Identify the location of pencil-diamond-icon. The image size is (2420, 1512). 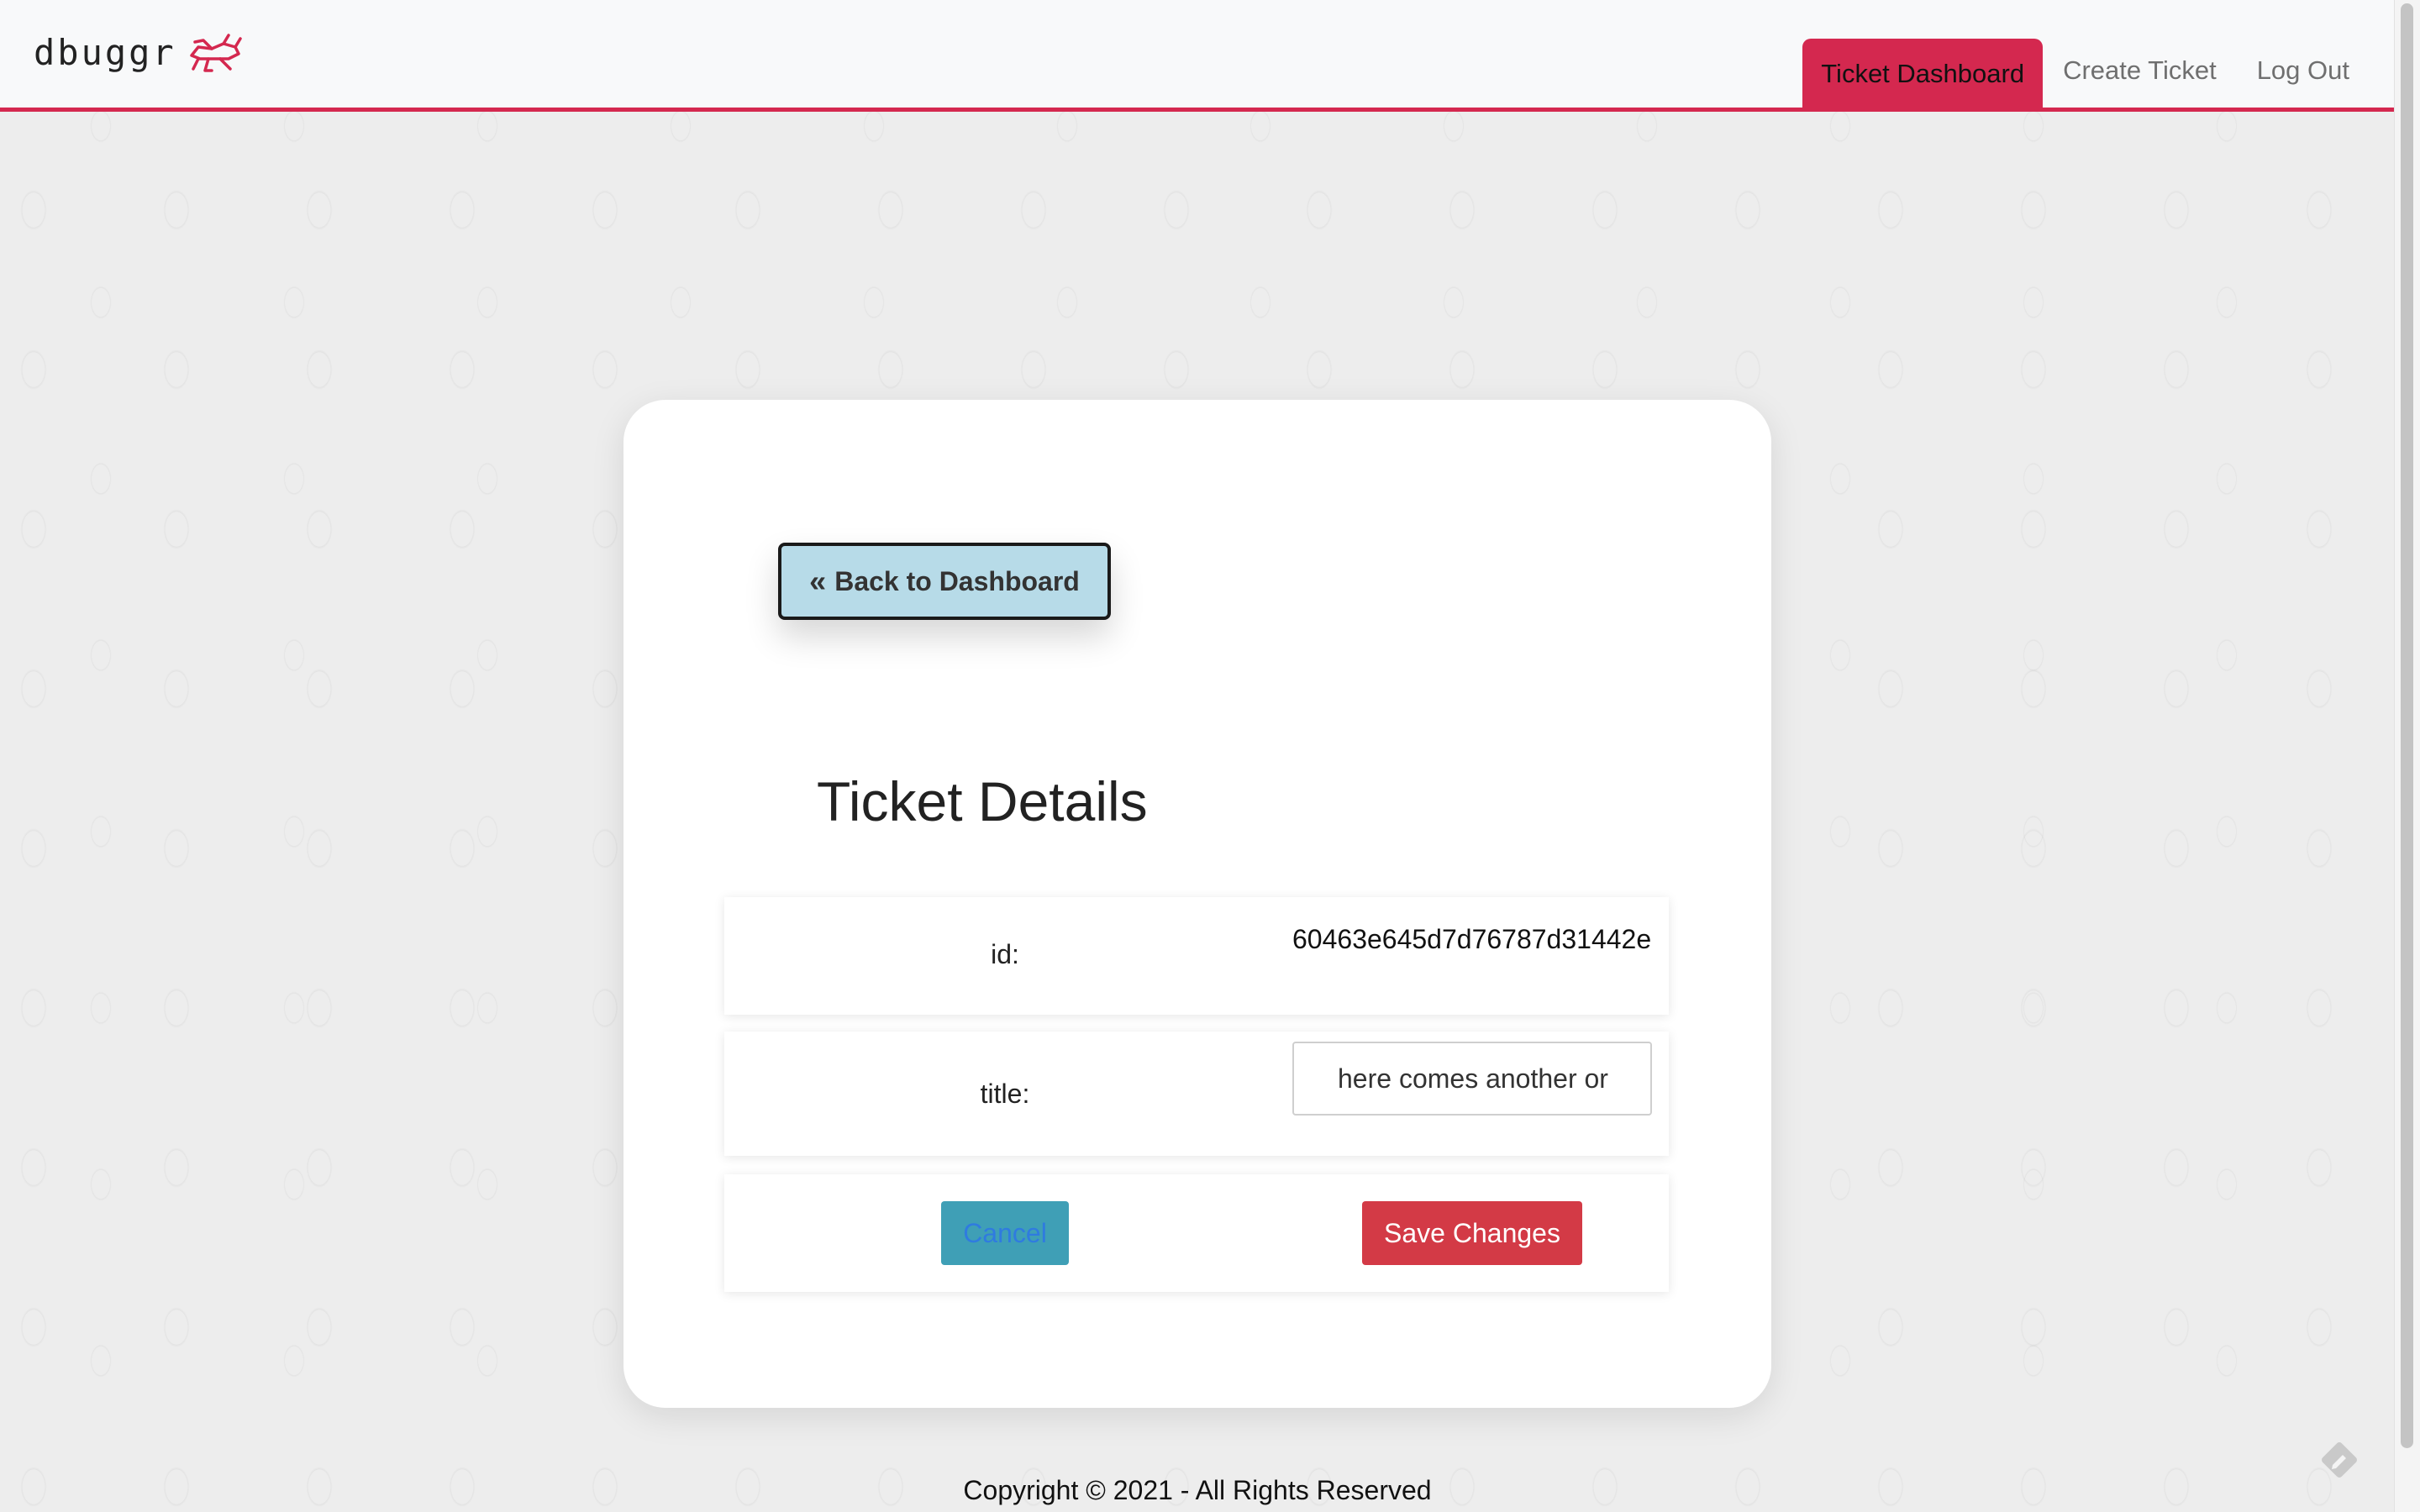
(2339, 1459).